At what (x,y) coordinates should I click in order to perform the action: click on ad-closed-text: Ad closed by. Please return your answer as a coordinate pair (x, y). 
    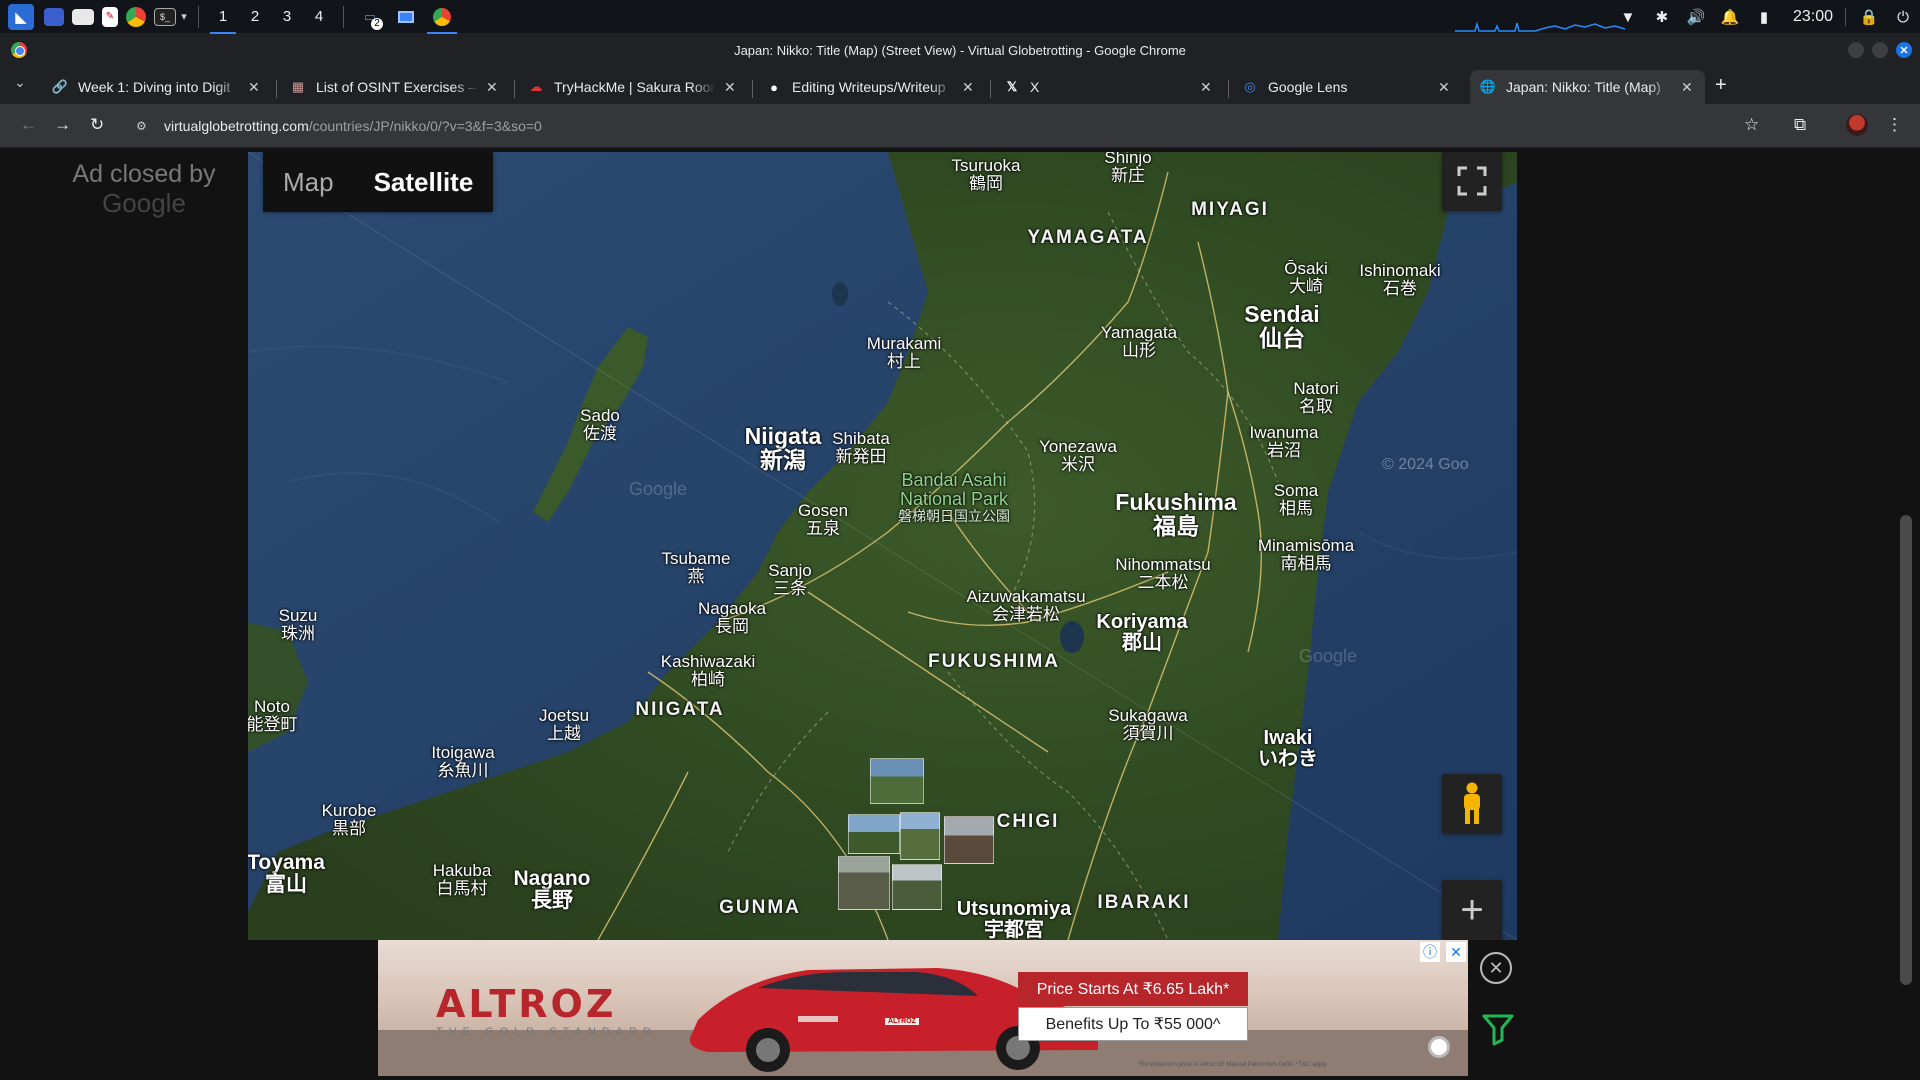
    Looking at the image, I should click on (144, 174).